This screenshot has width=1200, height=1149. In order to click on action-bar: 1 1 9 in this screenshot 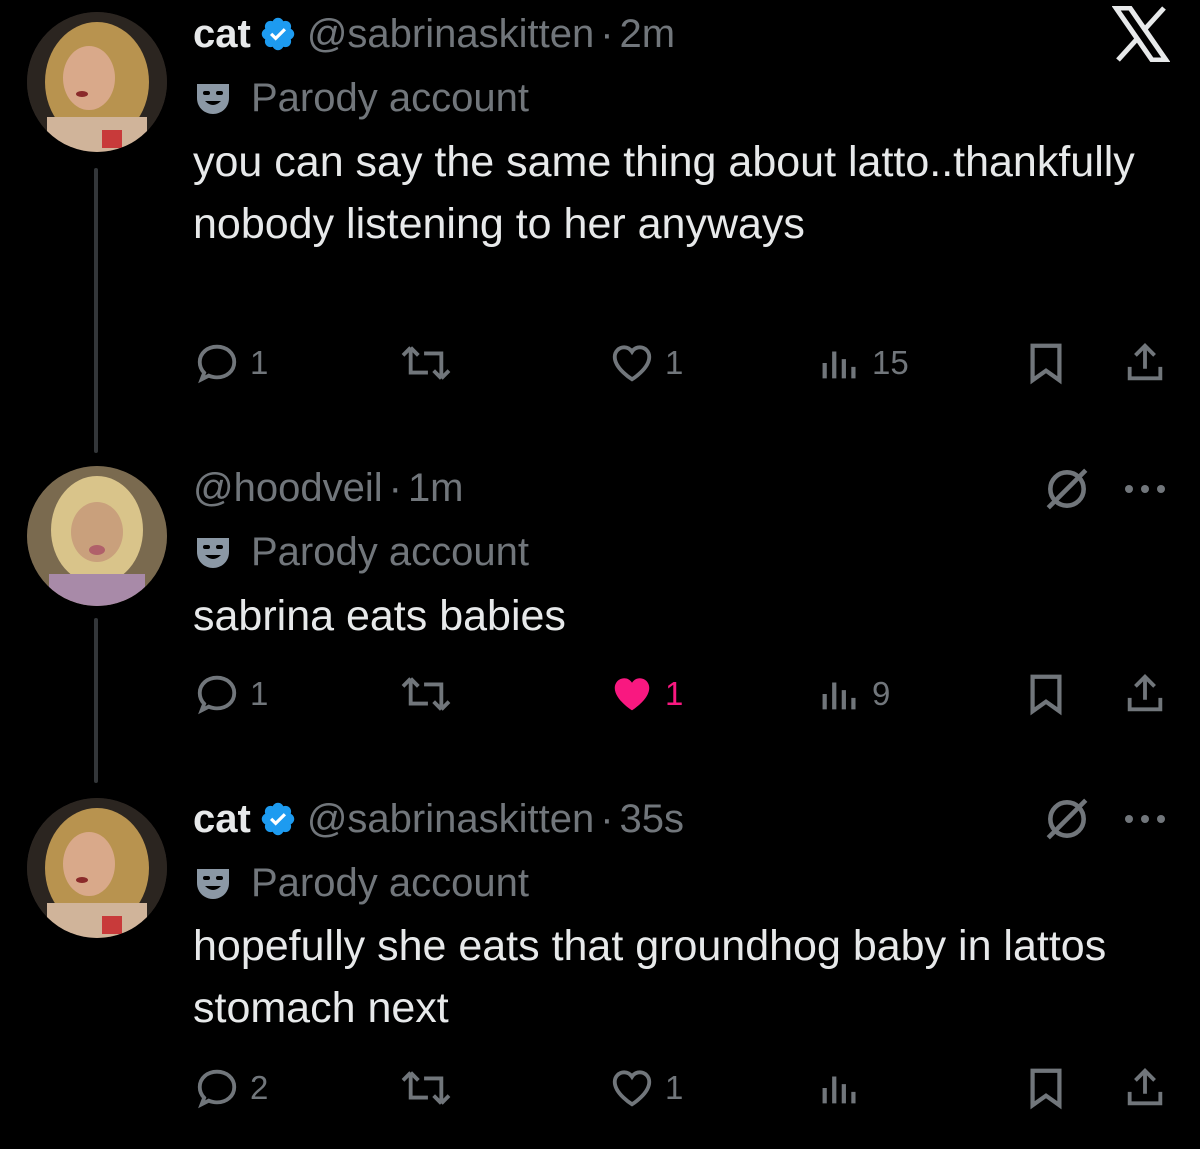, I will do `click(600, 694)`.